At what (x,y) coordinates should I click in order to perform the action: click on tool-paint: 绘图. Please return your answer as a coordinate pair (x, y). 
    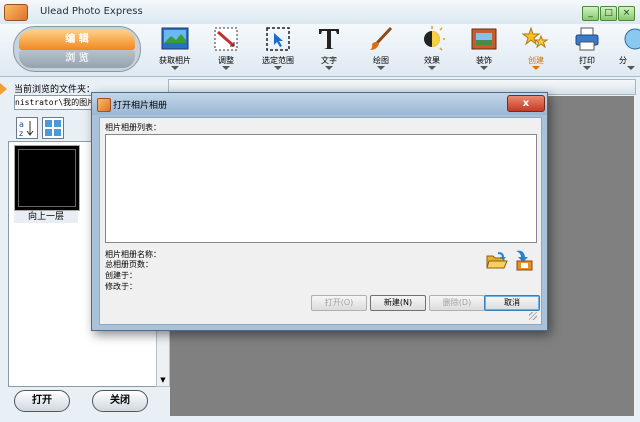
    Looking at the image, I should click on (381, 50).